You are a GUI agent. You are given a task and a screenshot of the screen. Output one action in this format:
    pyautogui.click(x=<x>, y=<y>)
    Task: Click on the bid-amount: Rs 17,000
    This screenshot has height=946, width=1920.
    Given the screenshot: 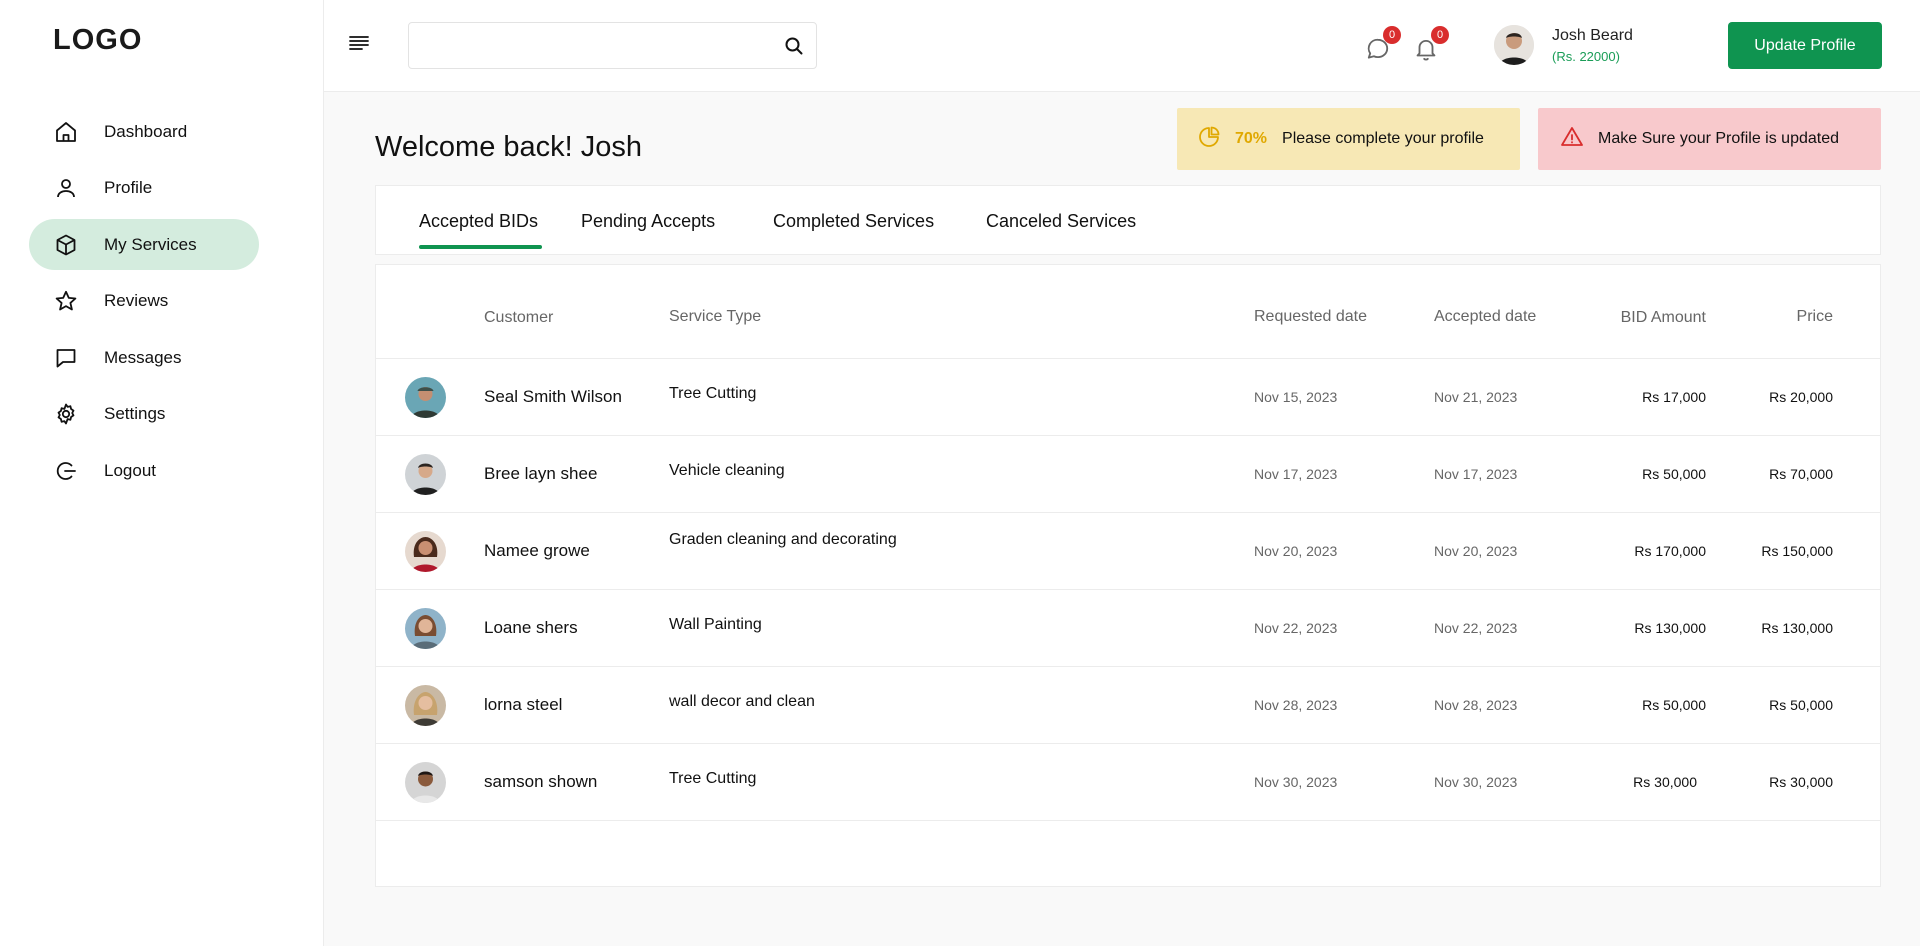 What is the action you would take?
    pyautogui.click(x=1674, y=397)
    